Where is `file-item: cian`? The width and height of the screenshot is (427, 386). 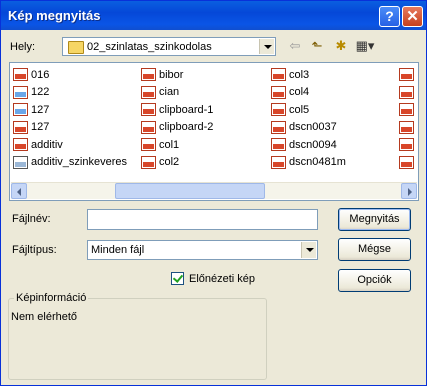 file-item: cian is located at coordinates (177, 93).